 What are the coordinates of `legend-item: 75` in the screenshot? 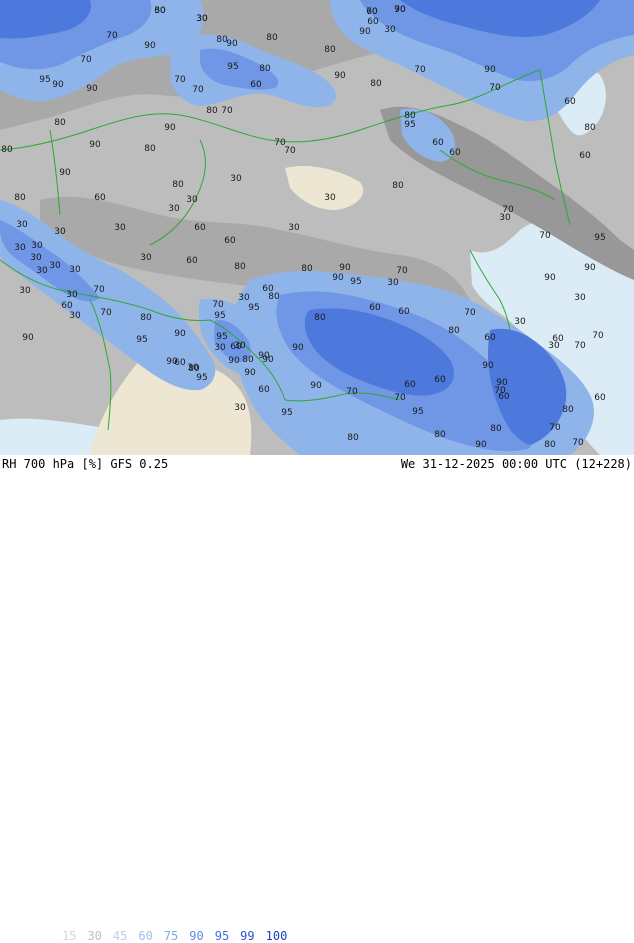 It's located at (171, 936).